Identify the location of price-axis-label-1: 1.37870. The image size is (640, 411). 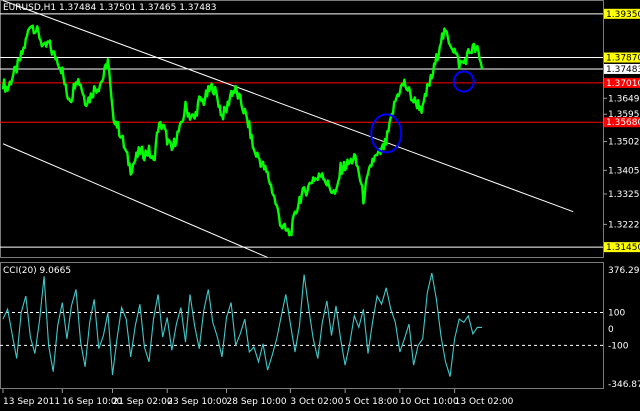
(623, 59).